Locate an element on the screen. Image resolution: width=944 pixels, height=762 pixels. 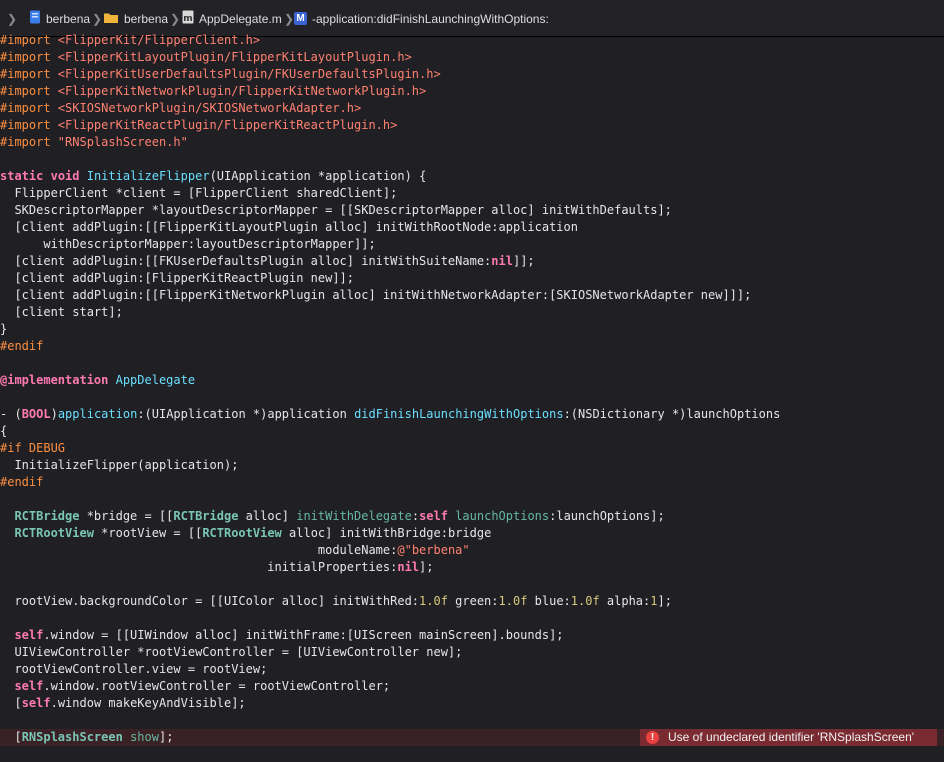
code-token: *rootView = [[ is located at coordinates (148, 533).